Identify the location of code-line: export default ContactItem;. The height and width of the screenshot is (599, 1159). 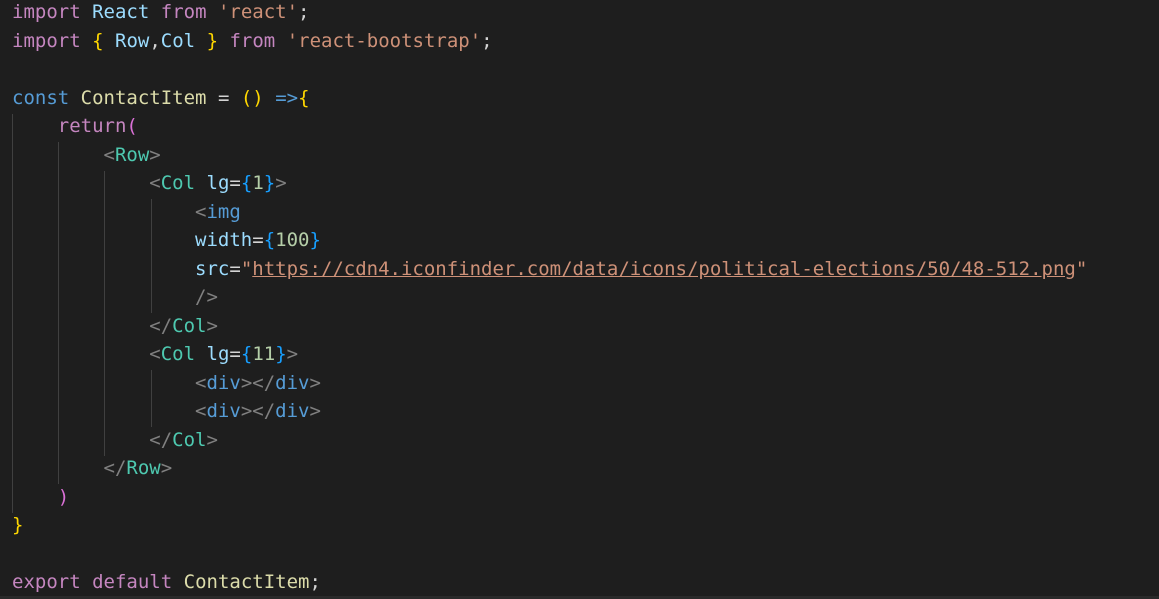
(585, 584).